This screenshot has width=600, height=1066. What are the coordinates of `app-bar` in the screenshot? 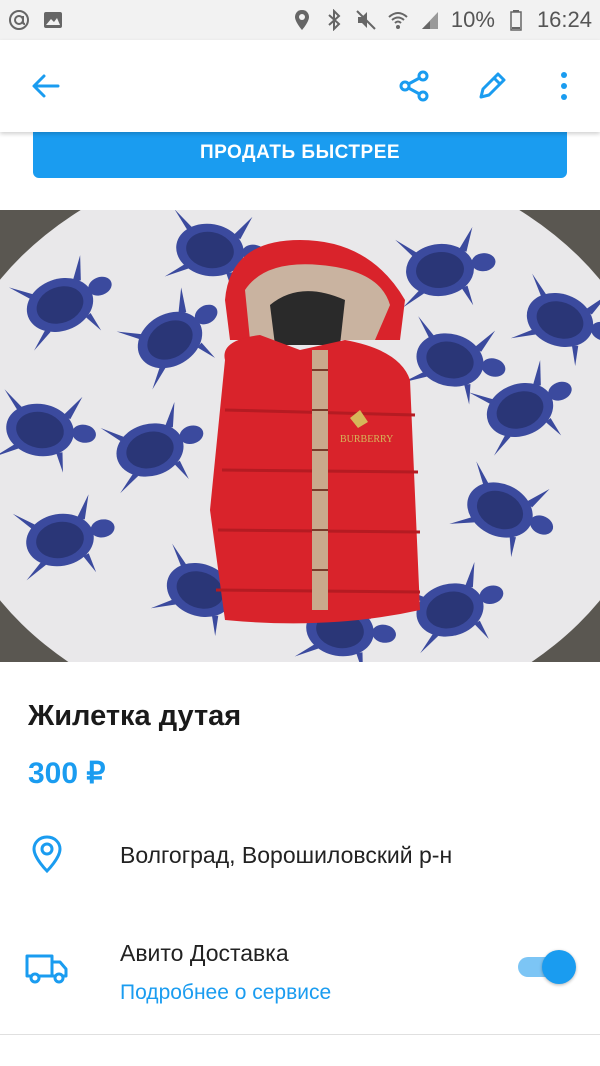 It's located at (300, 86).